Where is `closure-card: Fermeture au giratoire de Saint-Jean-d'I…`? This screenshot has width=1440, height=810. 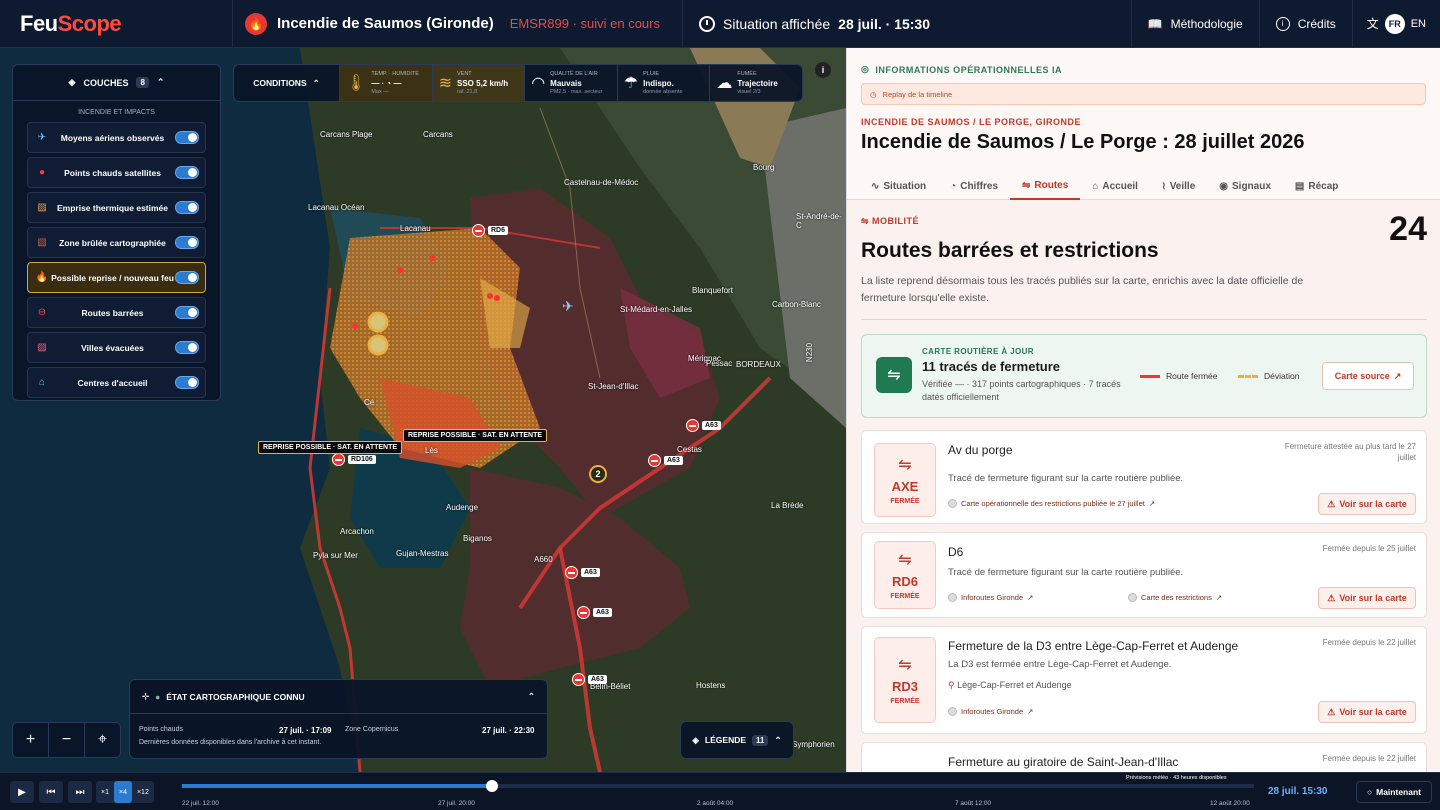
closure-card: Fermeture au giratoire de Saint-Jean-d'I… is located at coordinates (1144, 757).